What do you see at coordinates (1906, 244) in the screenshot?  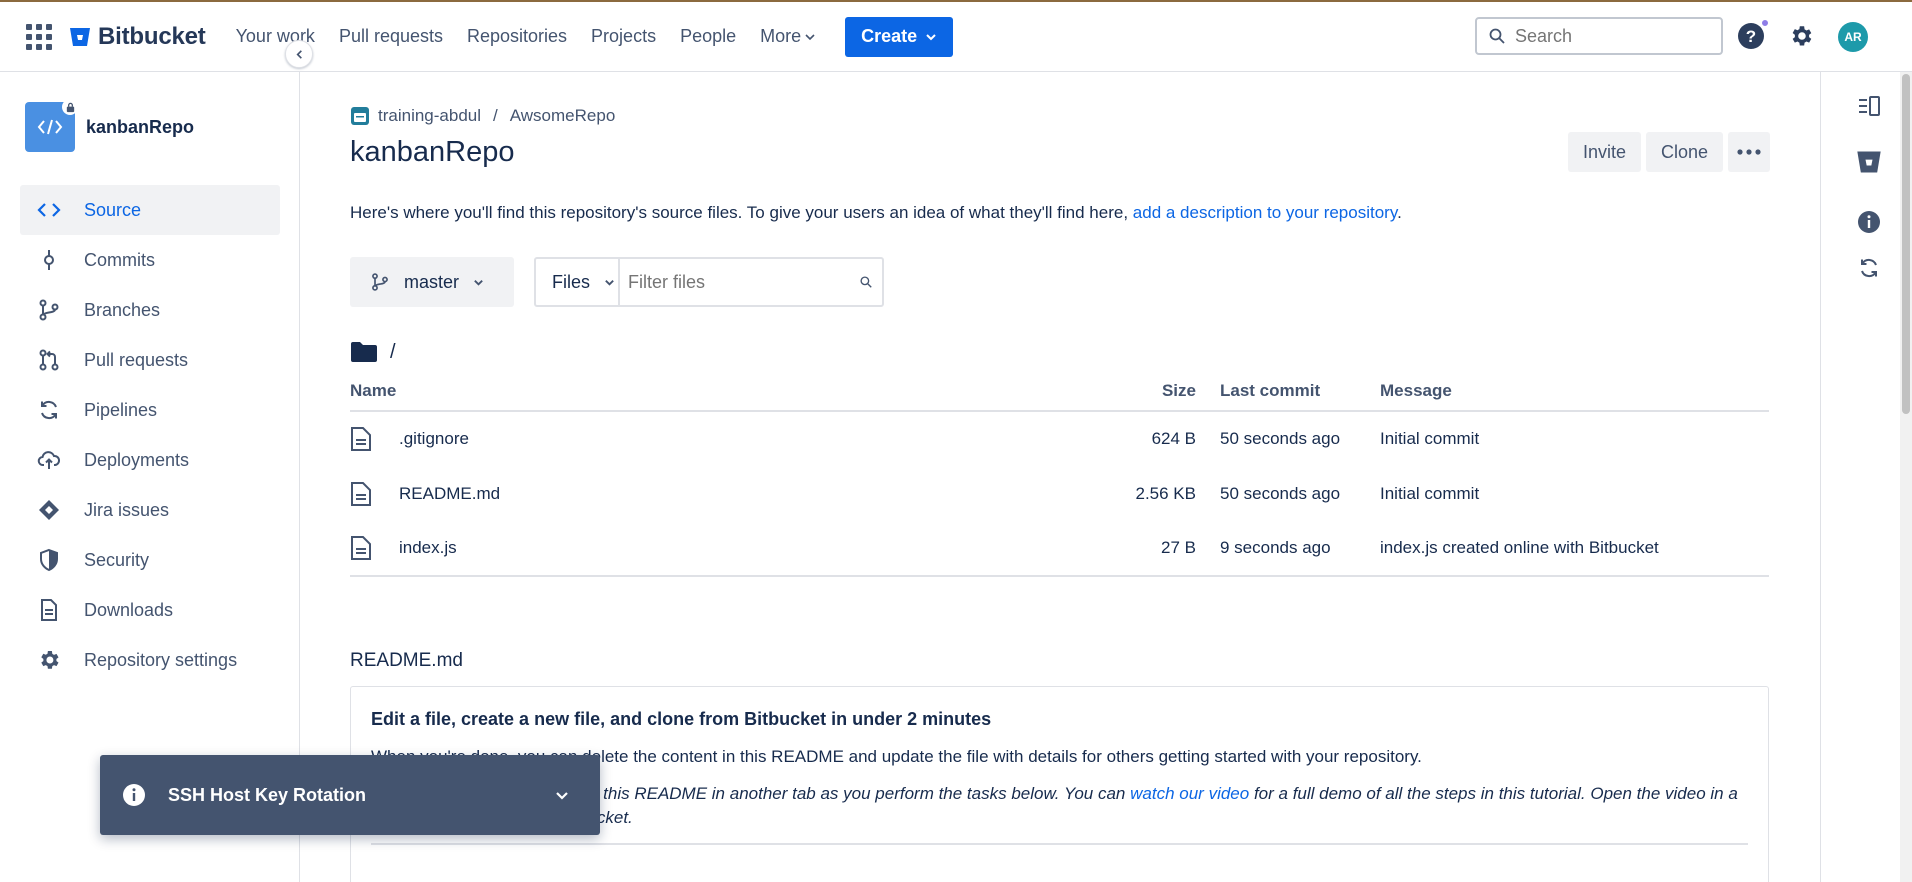 I see `scrollbar-thumb` at bounding box center [1906, 244].